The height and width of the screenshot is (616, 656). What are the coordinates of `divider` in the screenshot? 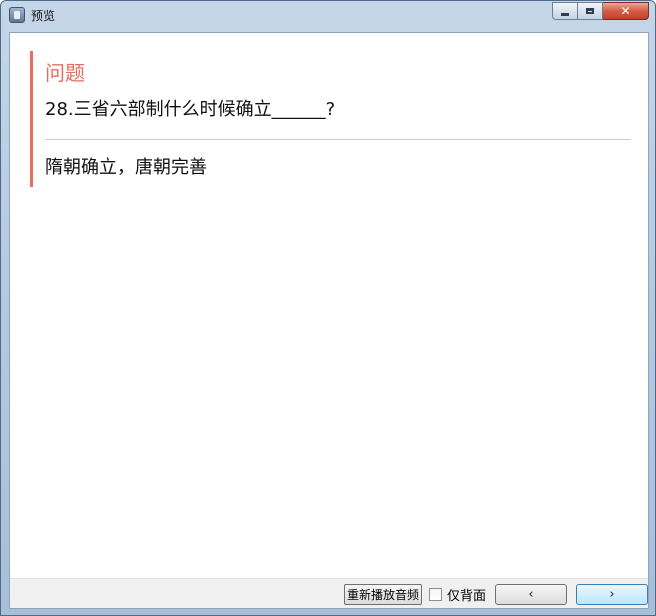 It's located at (338, 139).